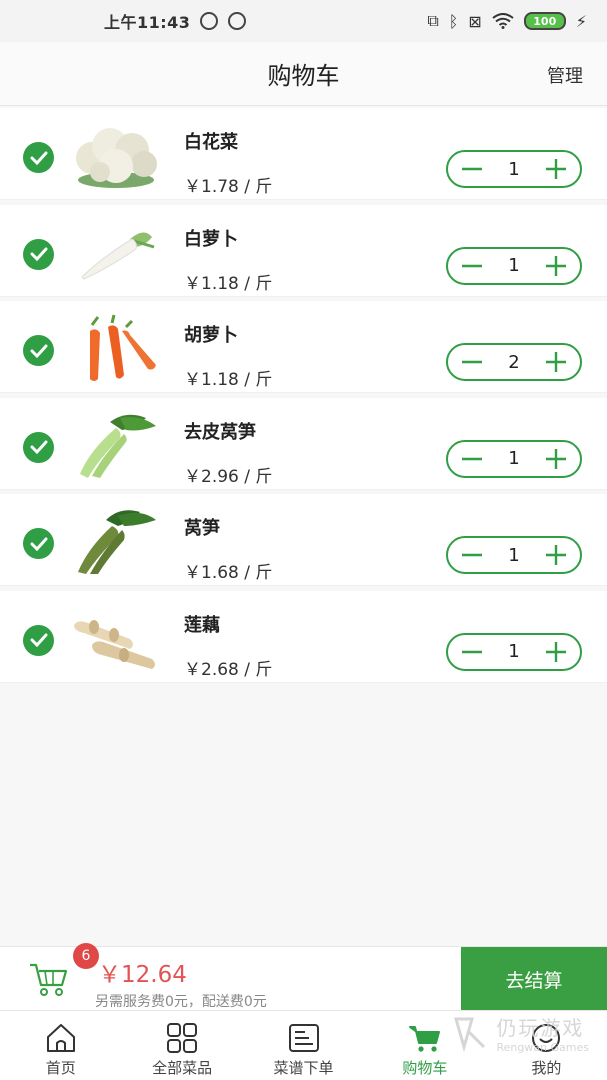 The image size is (607, 1080). I want to click on status-time: 上午11:43, so click(147, 22).